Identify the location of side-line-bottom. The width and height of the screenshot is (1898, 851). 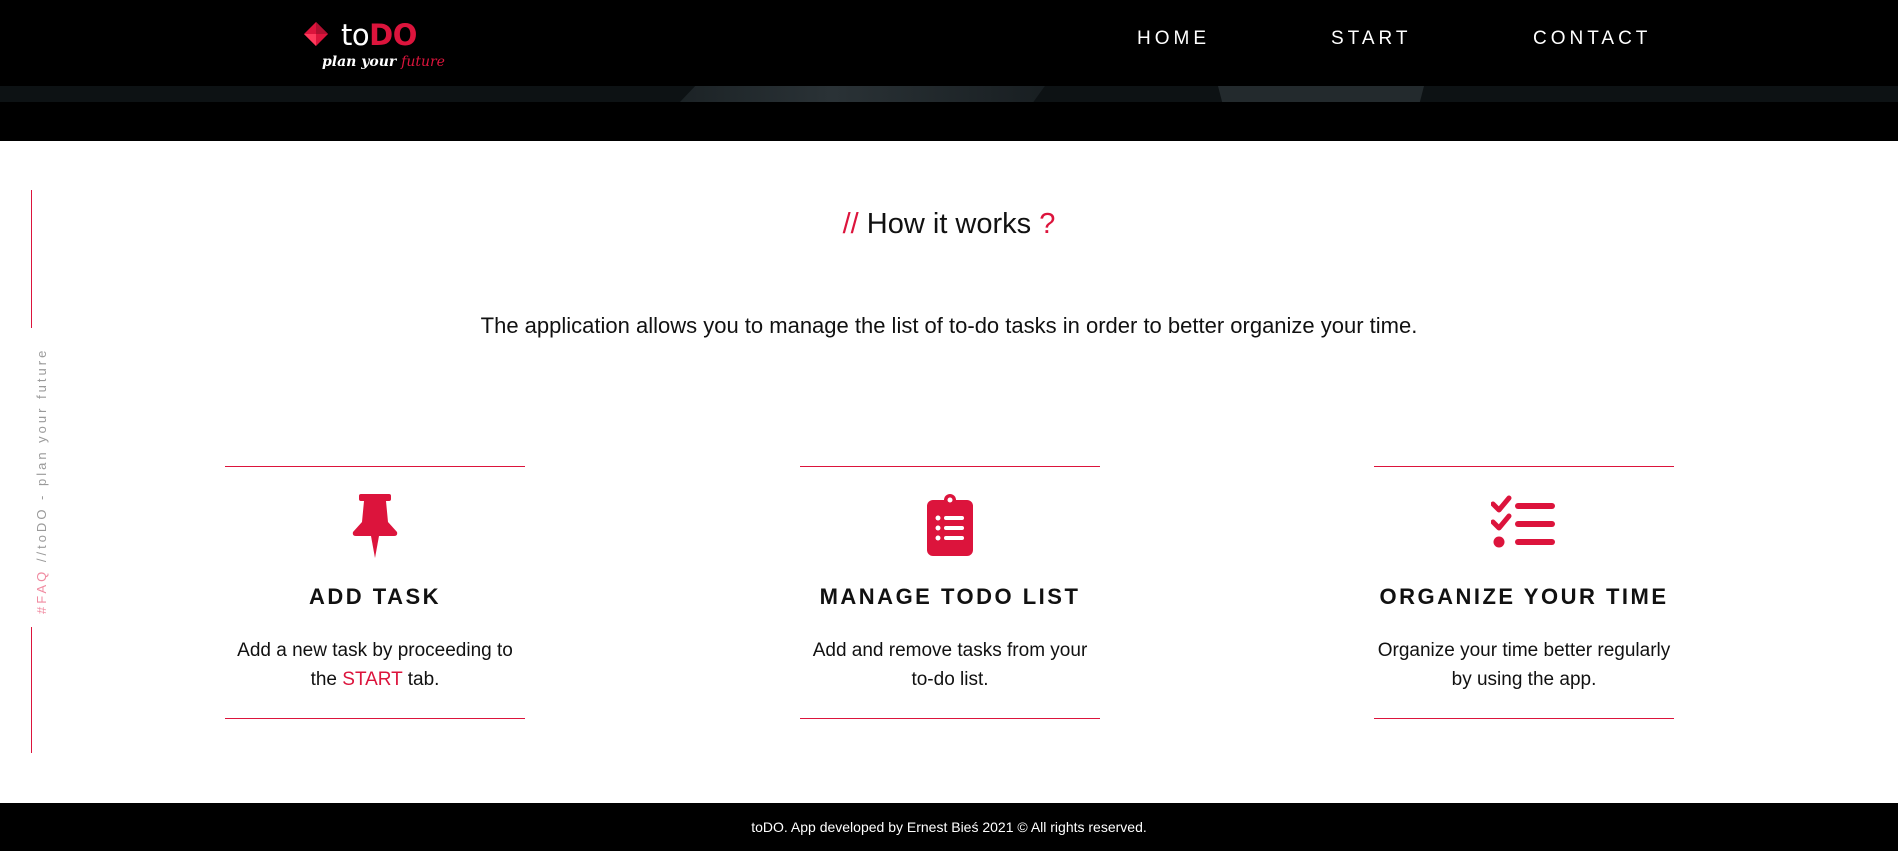
(31, 690).